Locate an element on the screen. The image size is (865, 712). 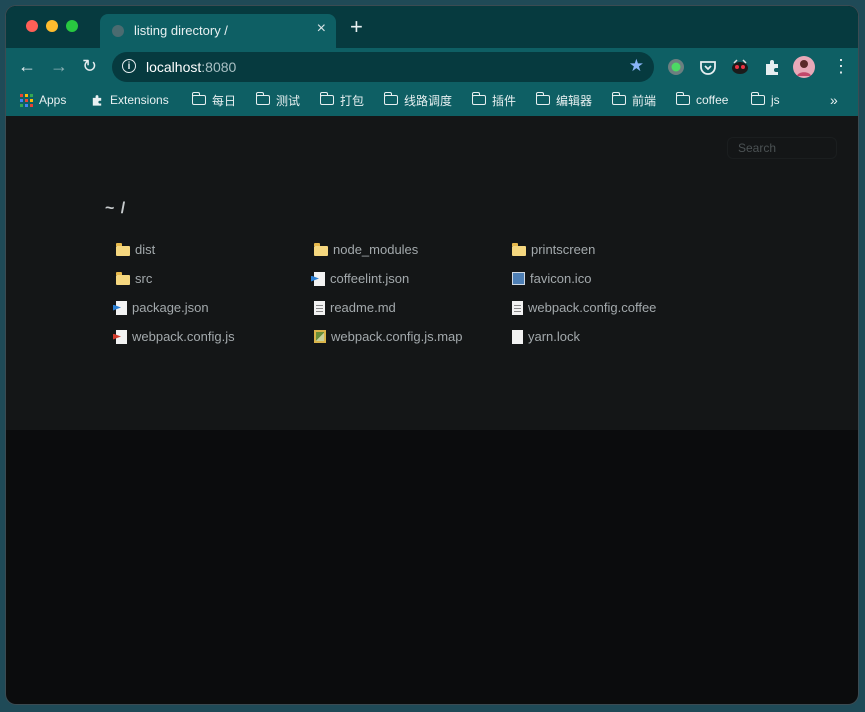
globe-icon is located at coordinates (118, 31).